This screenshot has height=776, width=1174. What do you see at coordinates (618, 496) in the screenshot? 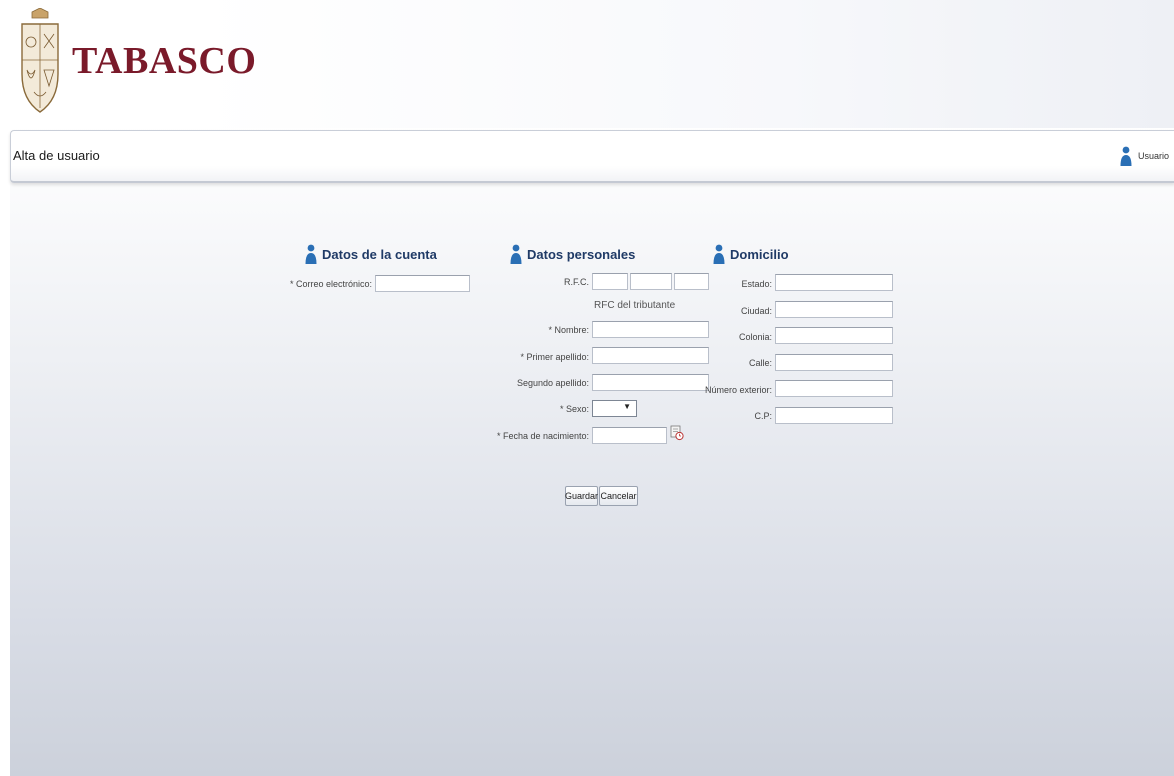
I see `cancel-button: Cancelar` at bounding box center [618, 496].